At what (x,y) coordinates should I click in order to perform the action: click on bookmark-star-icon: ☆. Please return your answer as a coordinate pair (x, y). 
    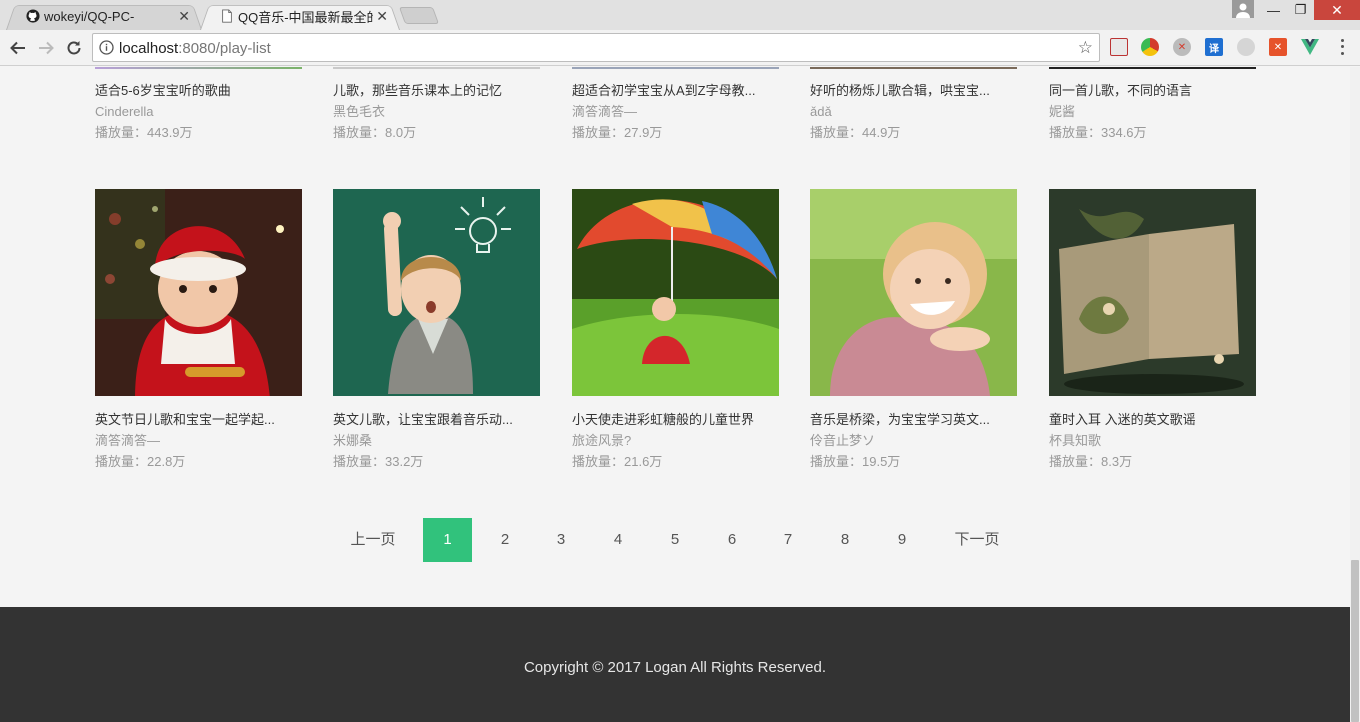
    Looking at the image, I should click on (1085, 48).